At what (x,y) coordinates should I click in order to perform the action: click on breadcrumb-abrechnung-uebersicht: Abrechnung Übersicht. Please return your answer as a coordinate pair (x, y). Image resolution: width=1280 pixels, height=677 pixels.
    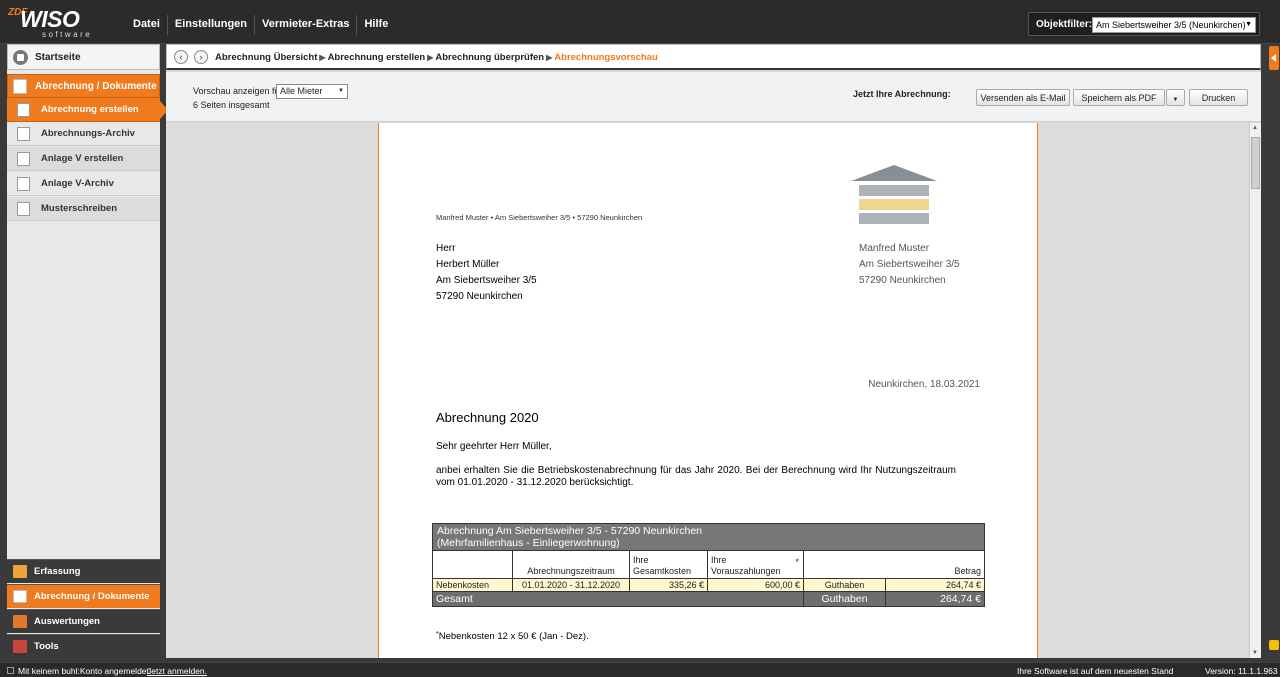
    Looking at the image, I should click on (266, 57).